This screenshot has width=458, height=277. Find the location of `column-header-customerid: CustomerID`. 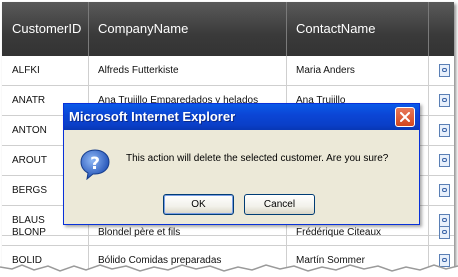

column-header-customerid: CustomerID is located at coordinates (45, 29).